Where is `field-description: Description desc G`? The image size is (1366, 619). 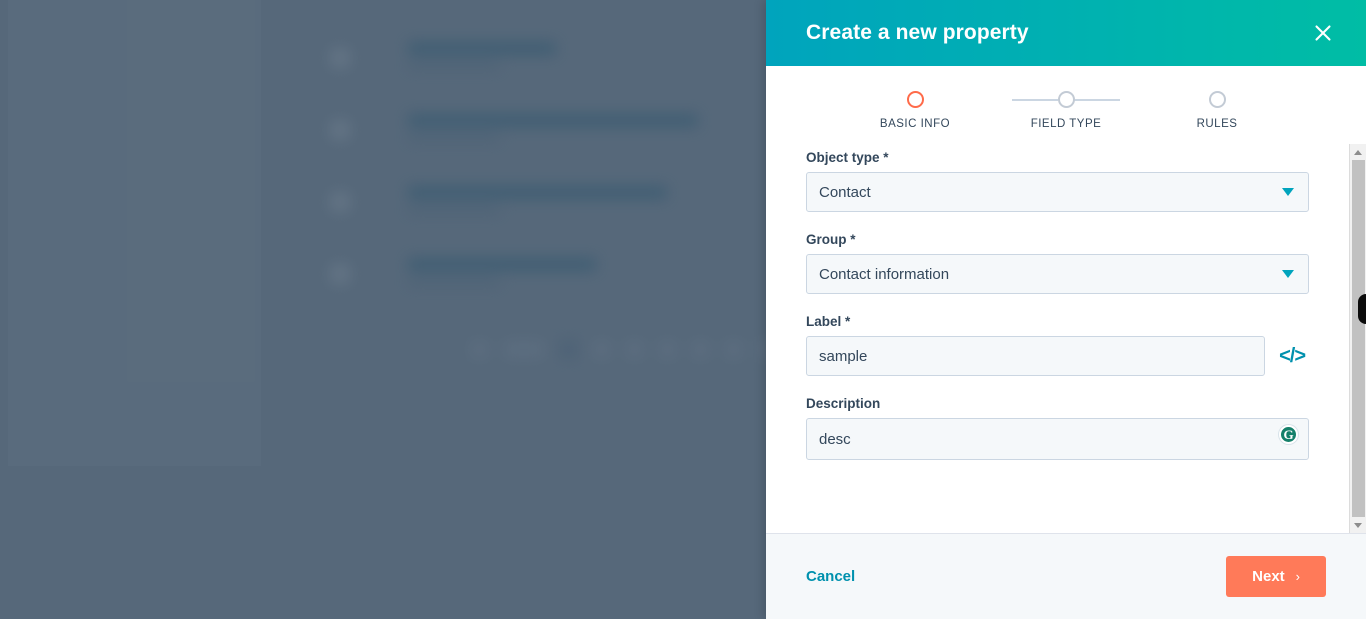
field-description: Description desc G is located at coordinates (1057, 428).